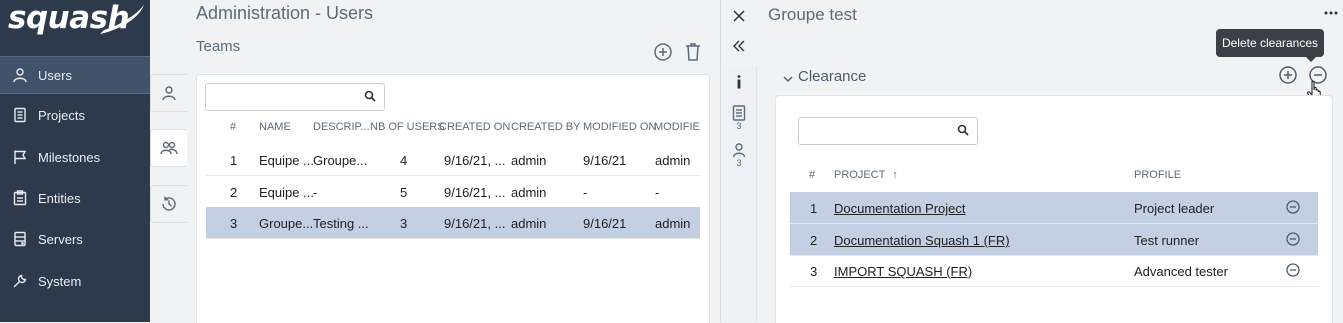 Image resolution: width=1343 pixels, height=323 pixels. I want to click on cell-number: 2, so click(234, 192).